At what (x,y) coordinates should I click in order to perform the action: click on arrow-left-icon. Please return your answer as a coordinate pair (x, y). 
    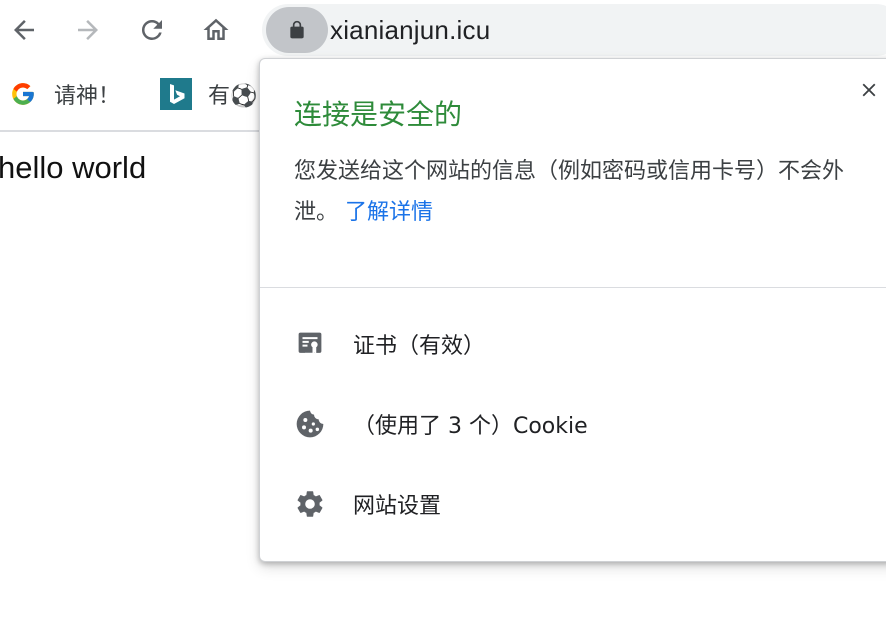
    Looking at the image, I should click on (24, 30).